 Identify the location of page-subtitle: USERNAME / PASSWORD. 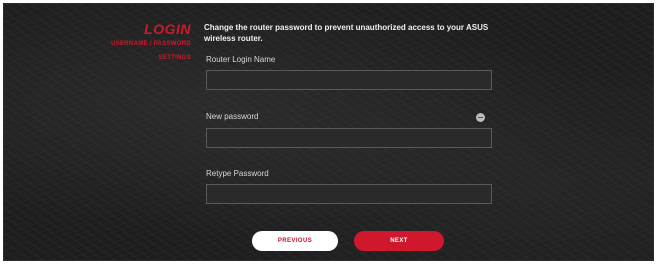
(151, 44).